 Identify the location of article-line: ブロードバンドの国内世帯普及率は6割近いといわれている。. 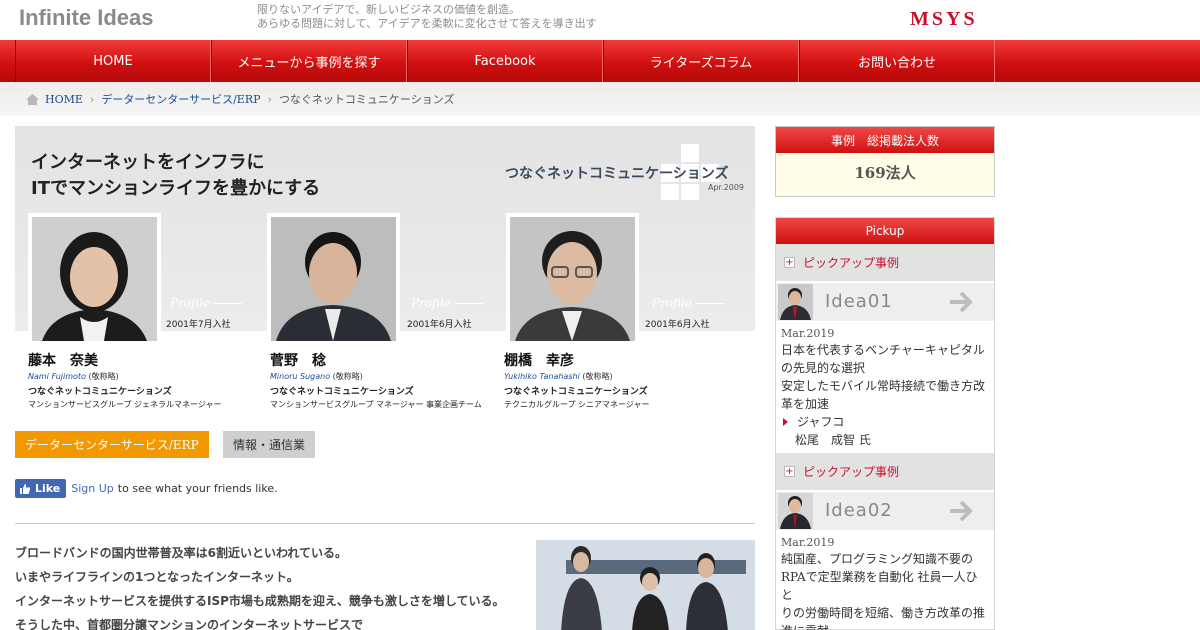
(181, 553).